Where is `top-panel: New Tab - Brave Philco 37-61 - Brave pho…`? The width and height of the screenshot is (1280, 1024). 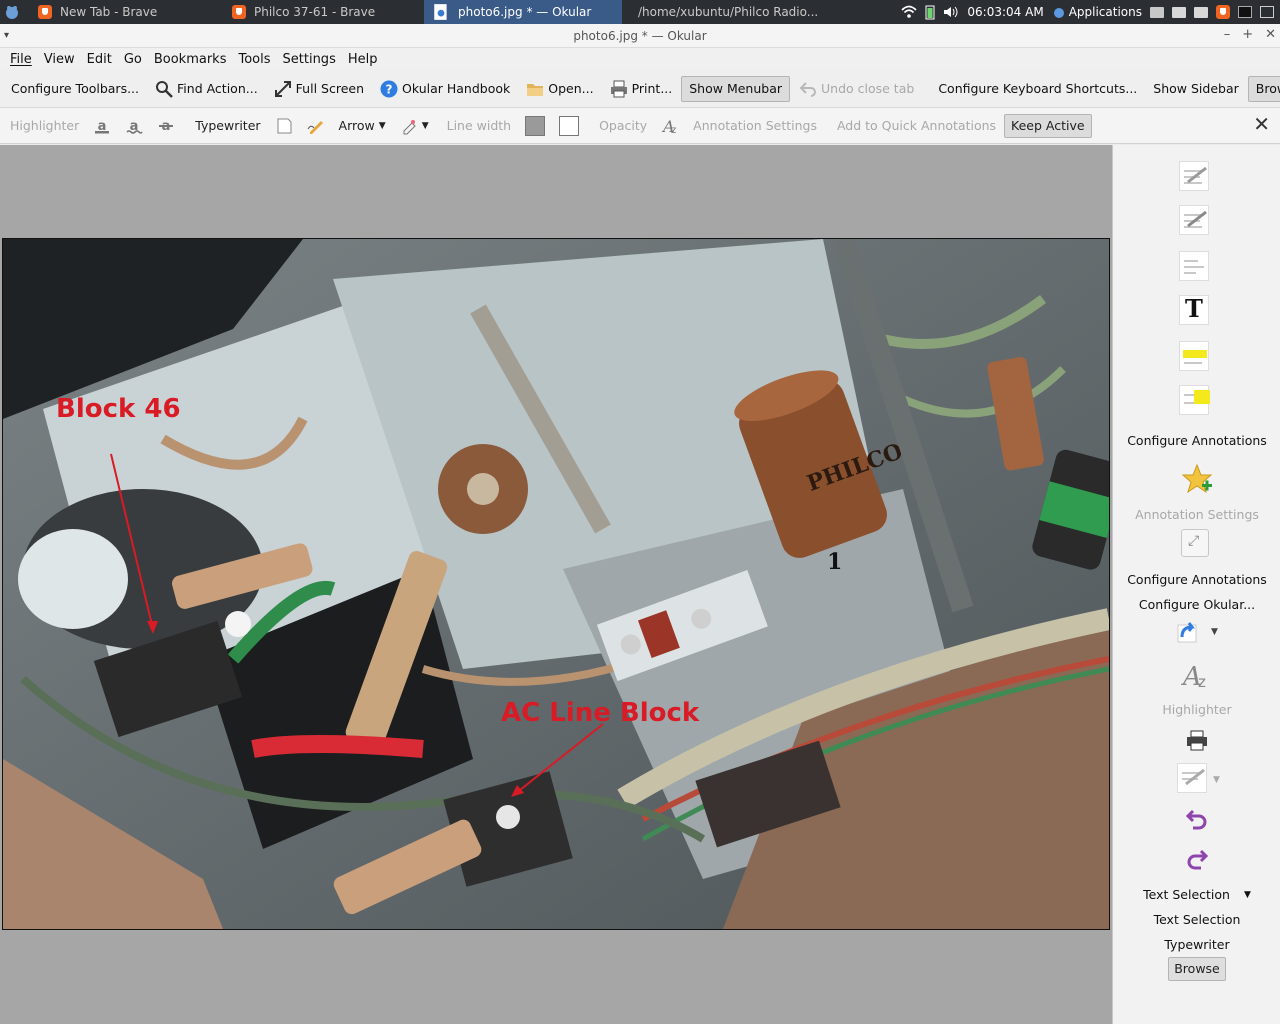
top-panel: New Tab - Brave Philco 37-61 - Brave pho… is located at coordinates (640, 12).